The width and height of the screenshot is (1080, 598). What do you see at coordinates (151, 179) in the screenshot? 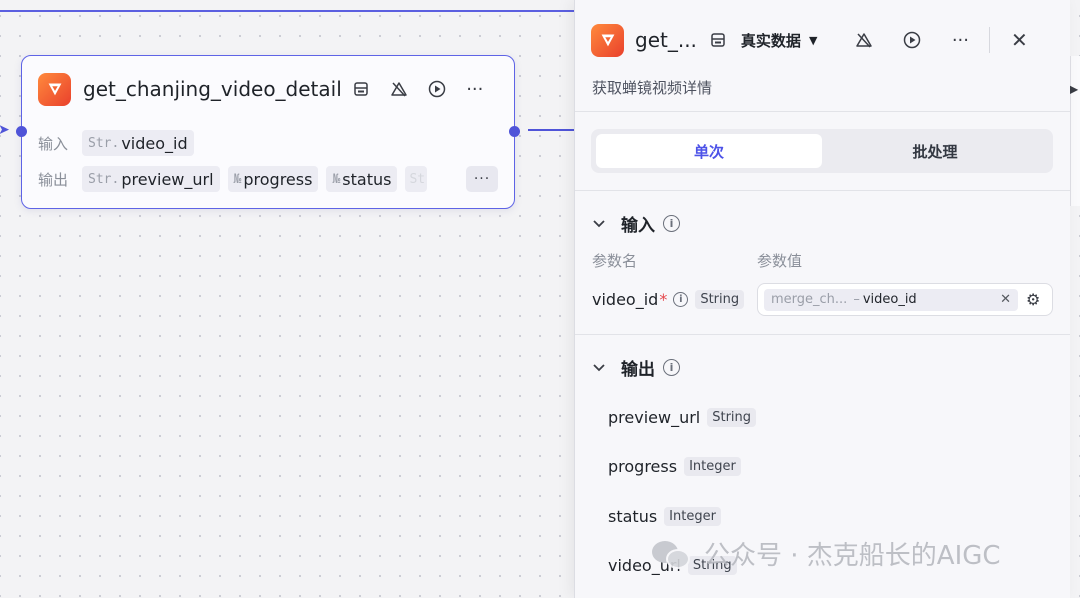
I see `output-chip: Str. preview_url` at bounding box center [151, 179].